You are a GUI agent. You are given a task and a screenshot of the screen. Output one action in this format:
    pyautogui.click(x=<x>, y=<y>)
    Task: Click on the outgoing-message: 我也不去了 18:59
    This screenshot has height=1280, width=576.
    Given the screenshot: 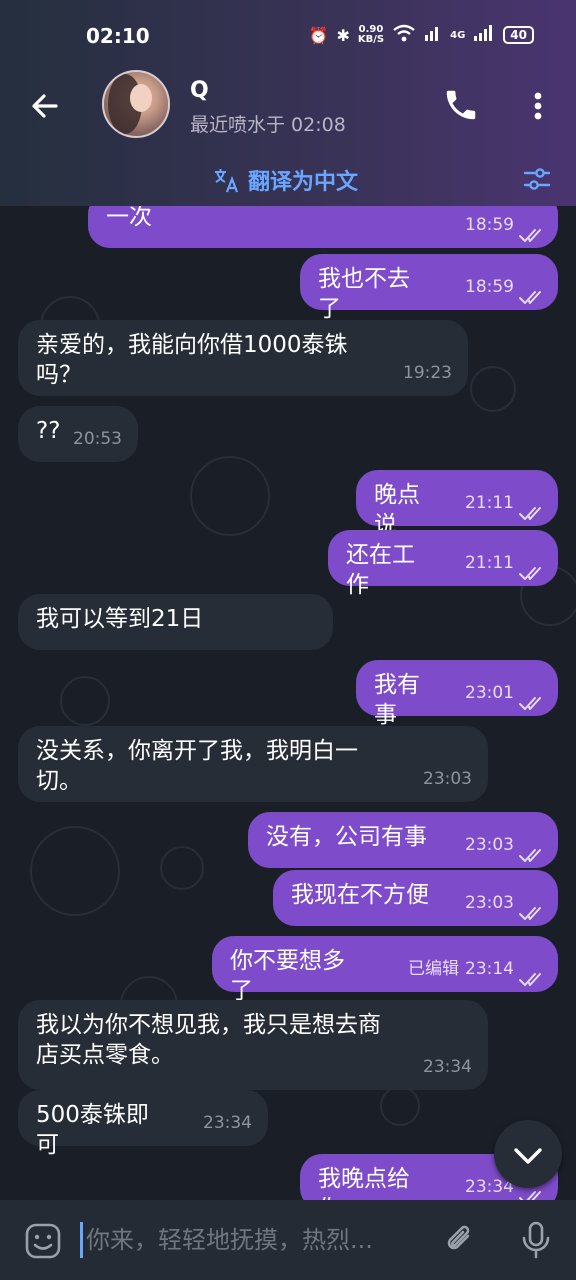 What is the action you would take?
    pyautogui.click(x=429, y=288)
    